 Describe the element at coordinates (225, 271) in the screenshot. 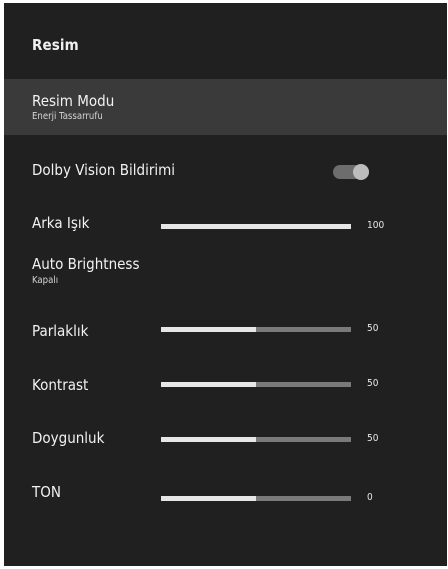

I see `auto-brightness-item: Auto Brightness Kapalı` at that location.